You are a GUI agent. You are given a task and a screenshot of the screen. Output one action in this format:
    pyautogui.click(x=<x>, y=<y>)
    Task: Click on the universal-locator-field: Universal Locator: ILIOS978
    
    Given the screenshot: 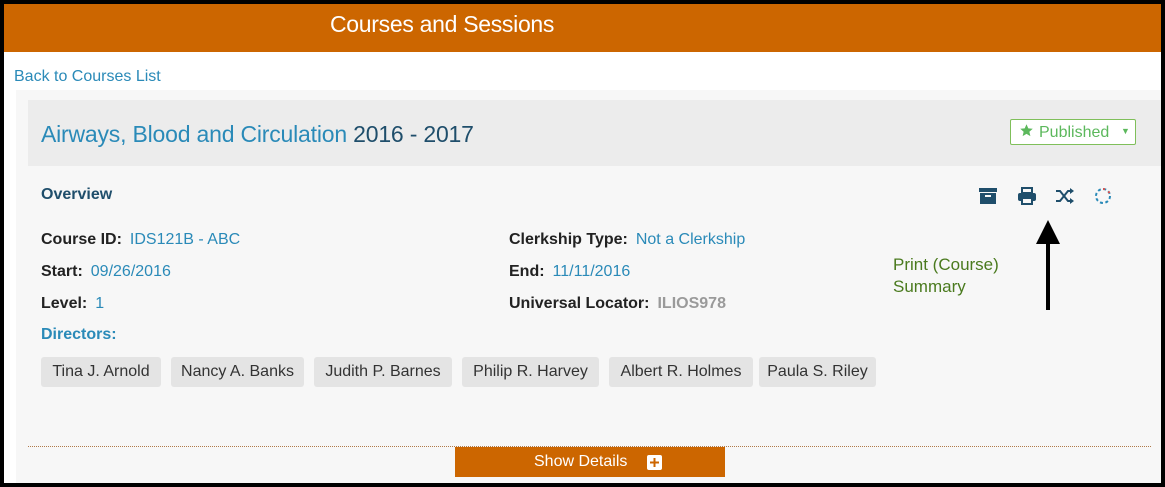 What is the action you would take?
    pyautogui.click(x=617, y=304)
    